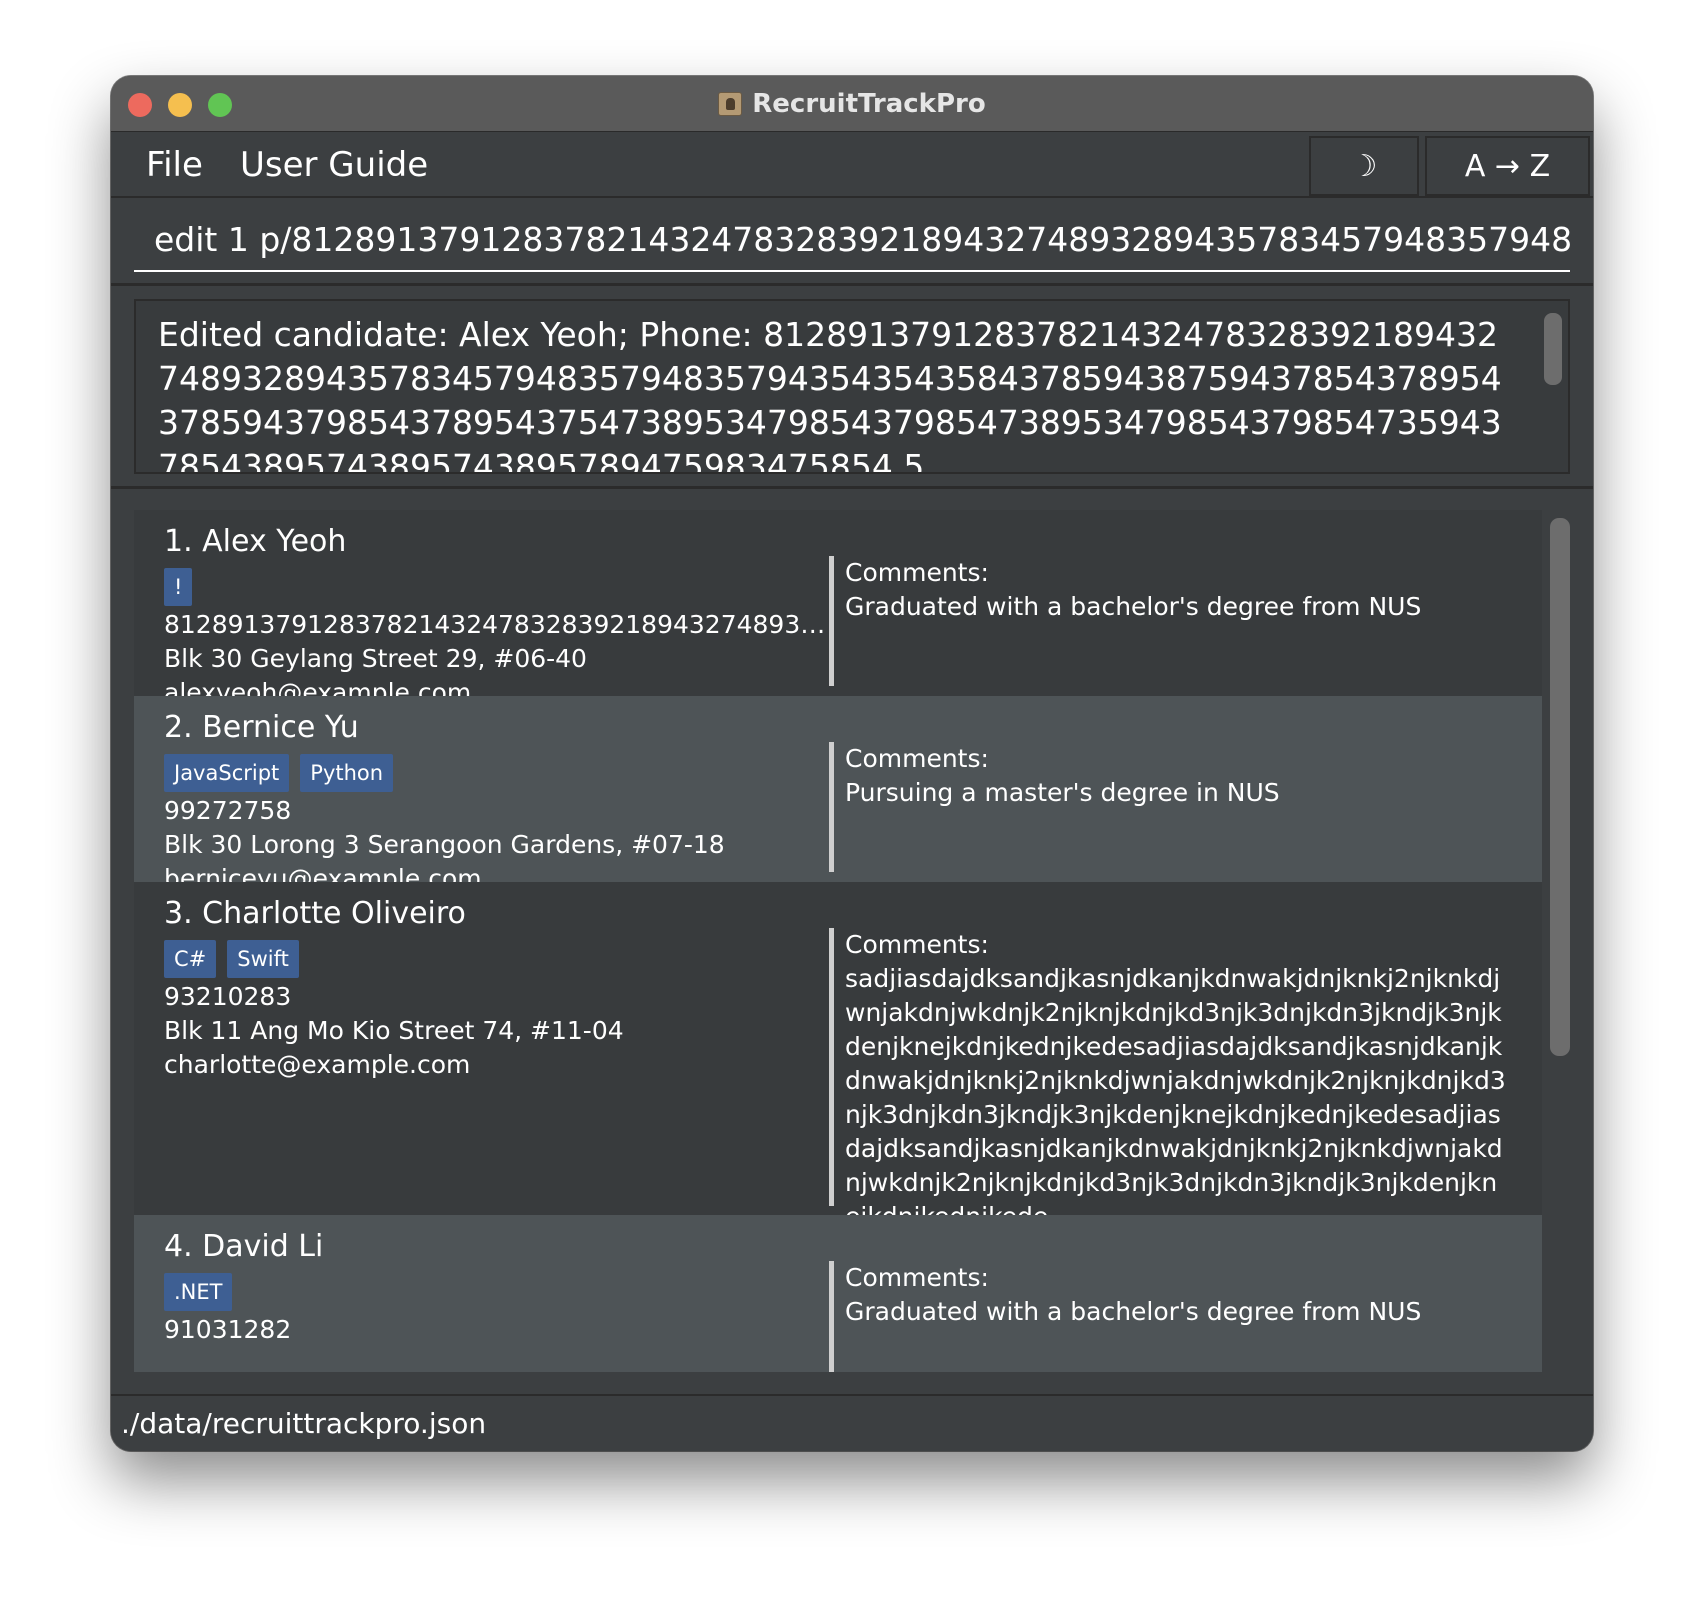 The width and height of the screenshot is (1704, 1600). I want to click on window-title-group: RecruitTrackPro, so click(852, 104).